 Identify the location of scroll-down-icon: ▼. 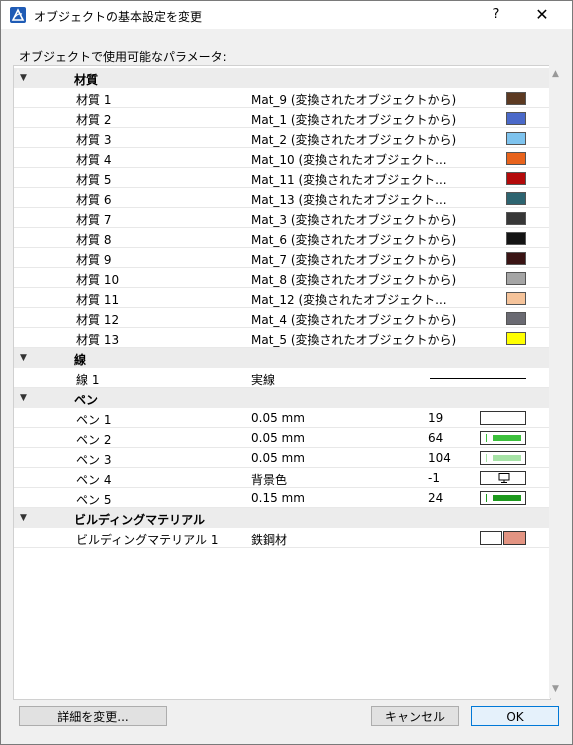
(555, 689).